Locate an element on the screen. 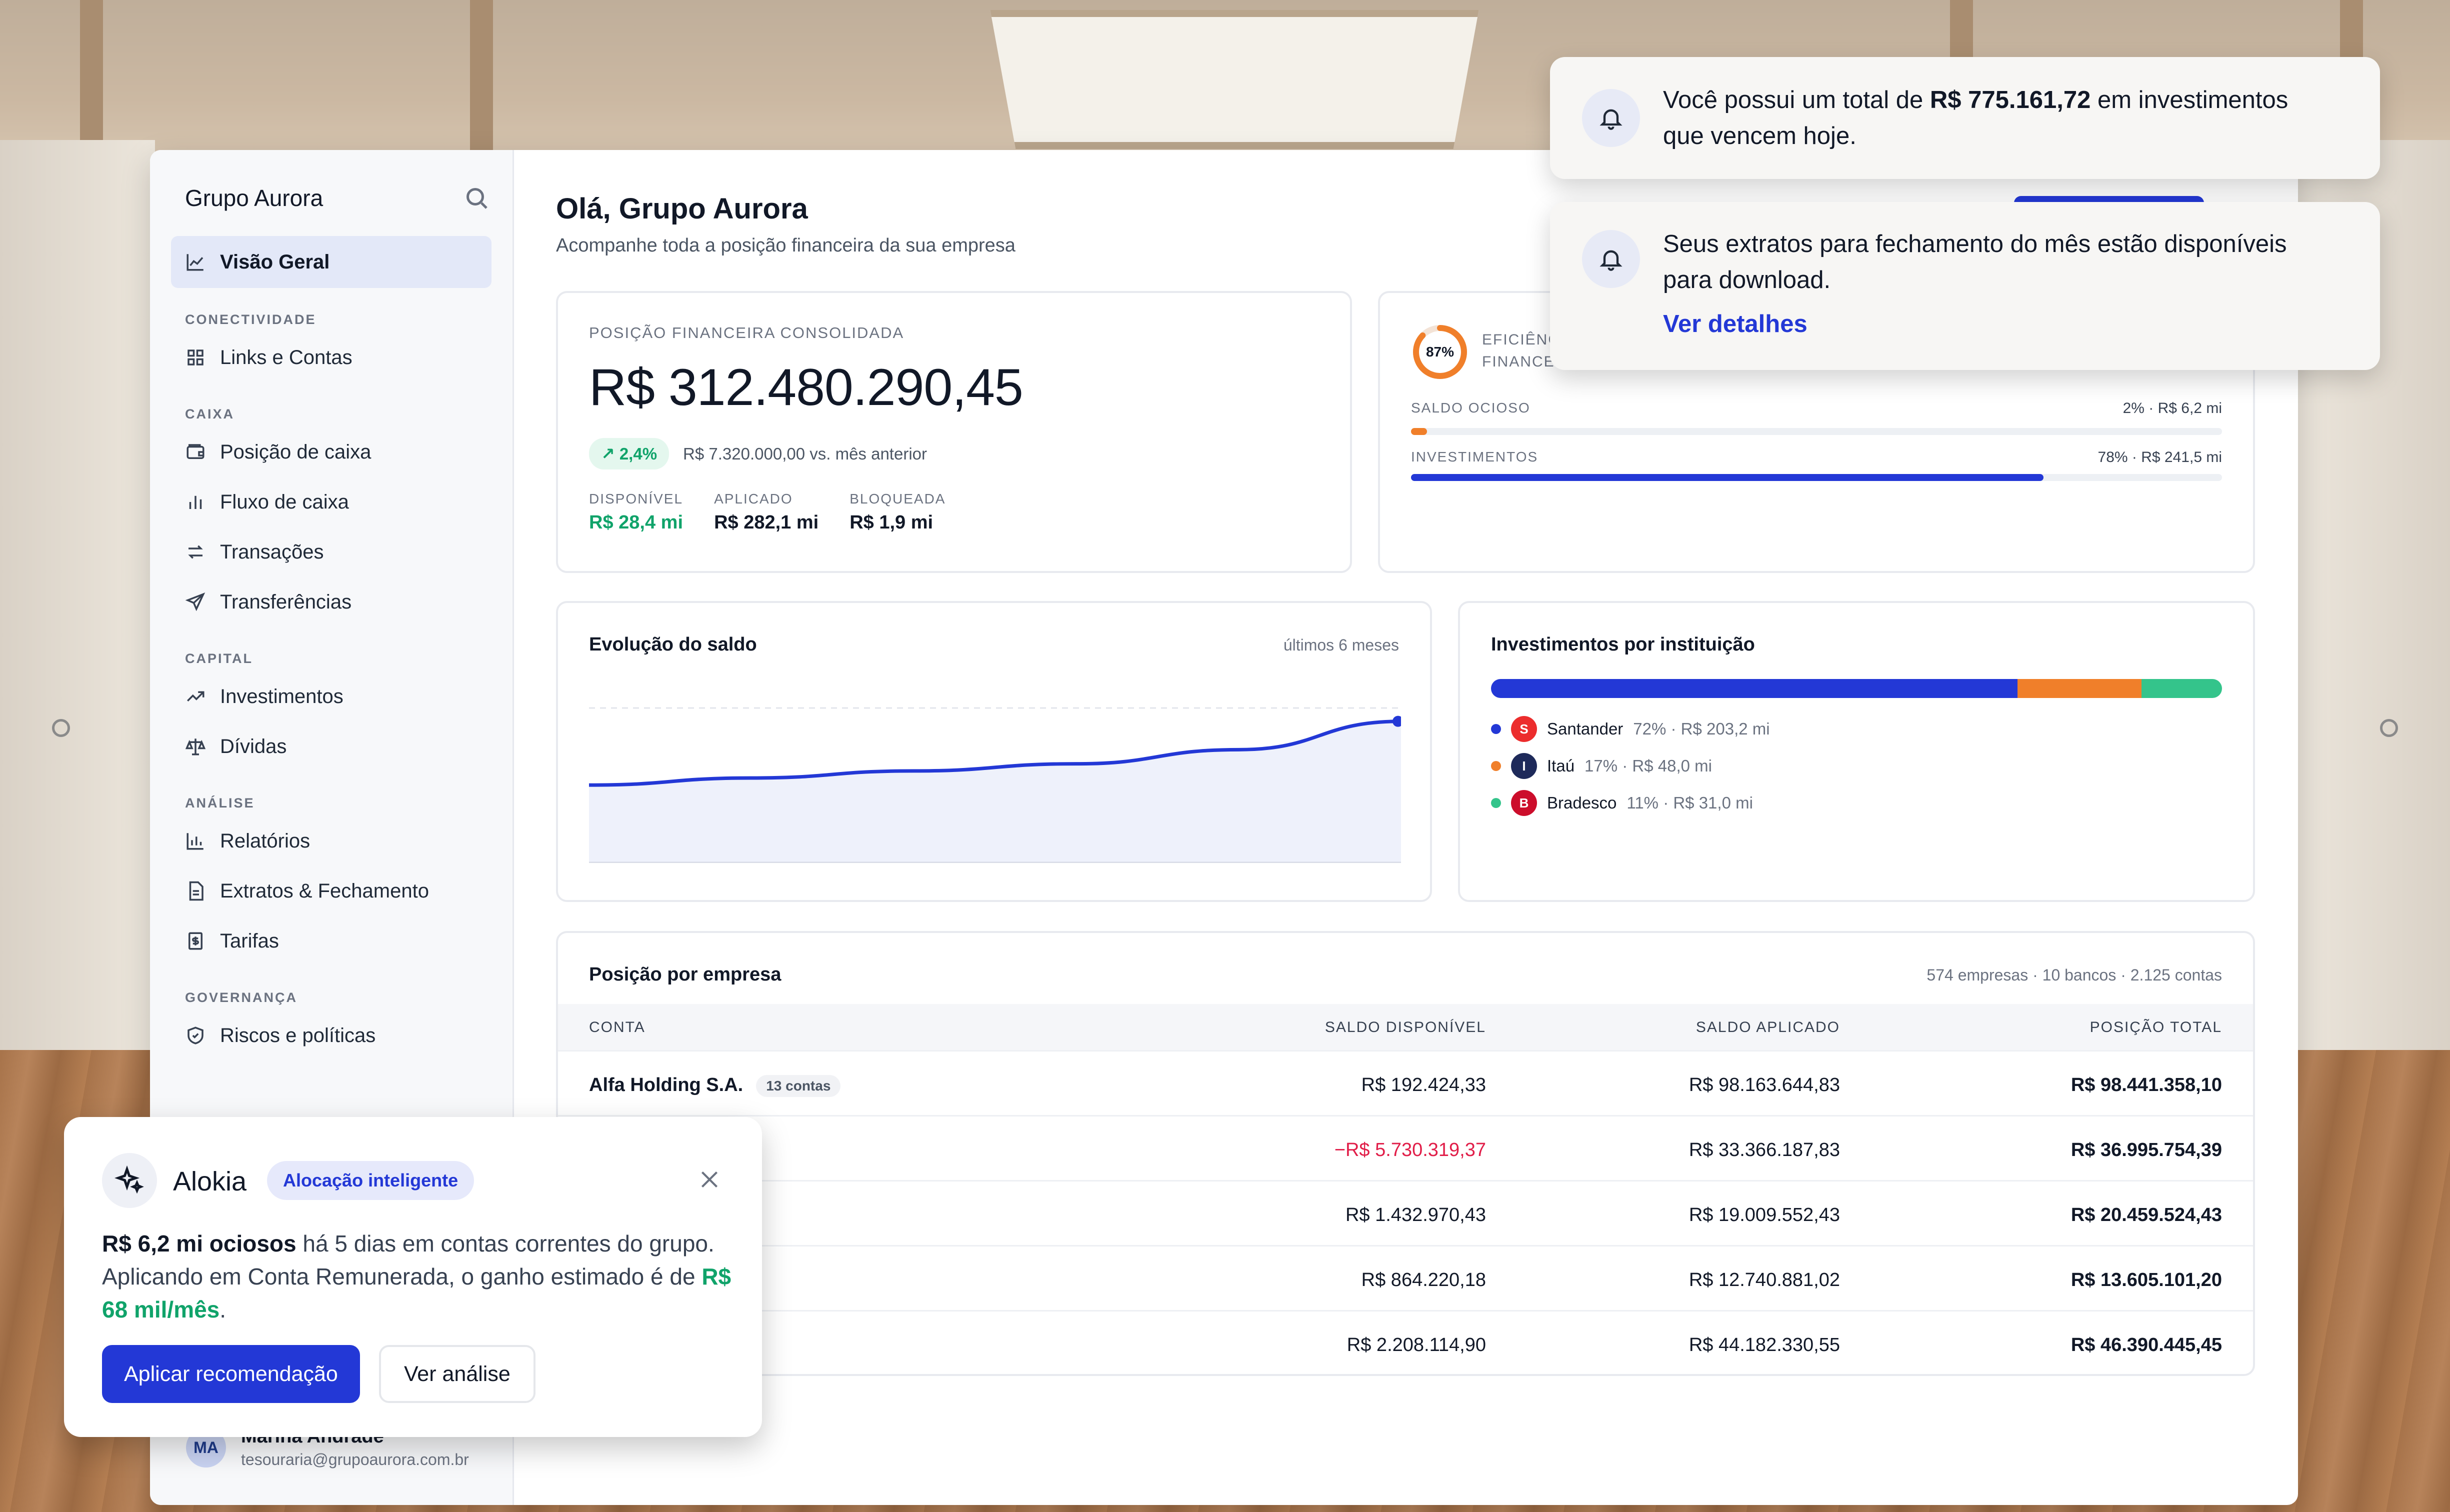 This screenshot has height=1512, width=2450. alokia-message-end: . is located at coordinates (223, 1309).